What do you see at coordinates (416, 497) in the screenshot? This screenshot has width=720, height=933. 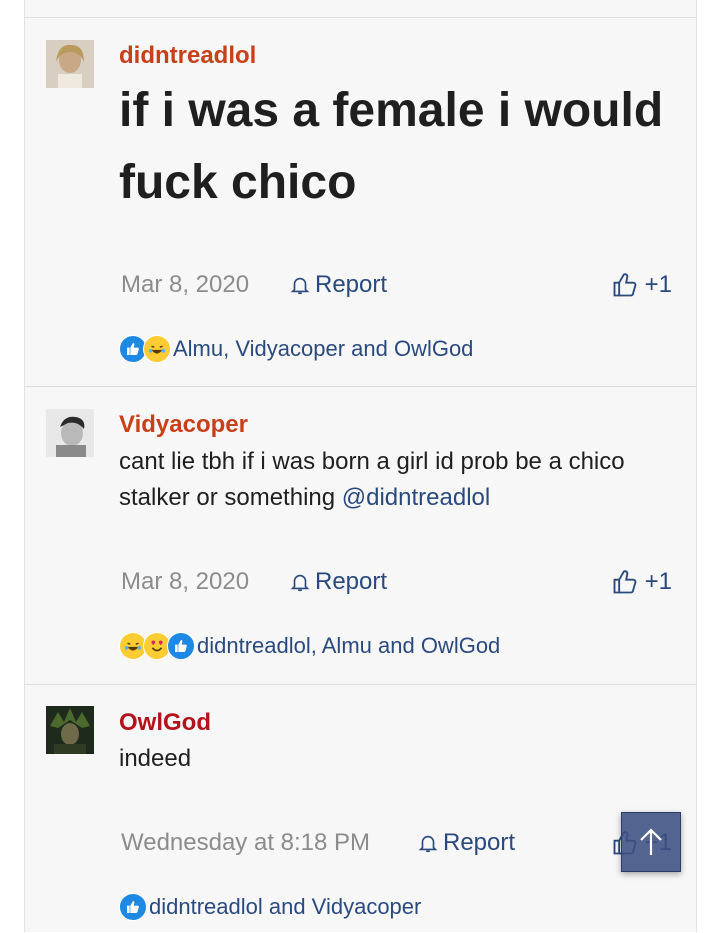 I see `user-mention-link: @didntreadlol` at bounding box center [416, 497].